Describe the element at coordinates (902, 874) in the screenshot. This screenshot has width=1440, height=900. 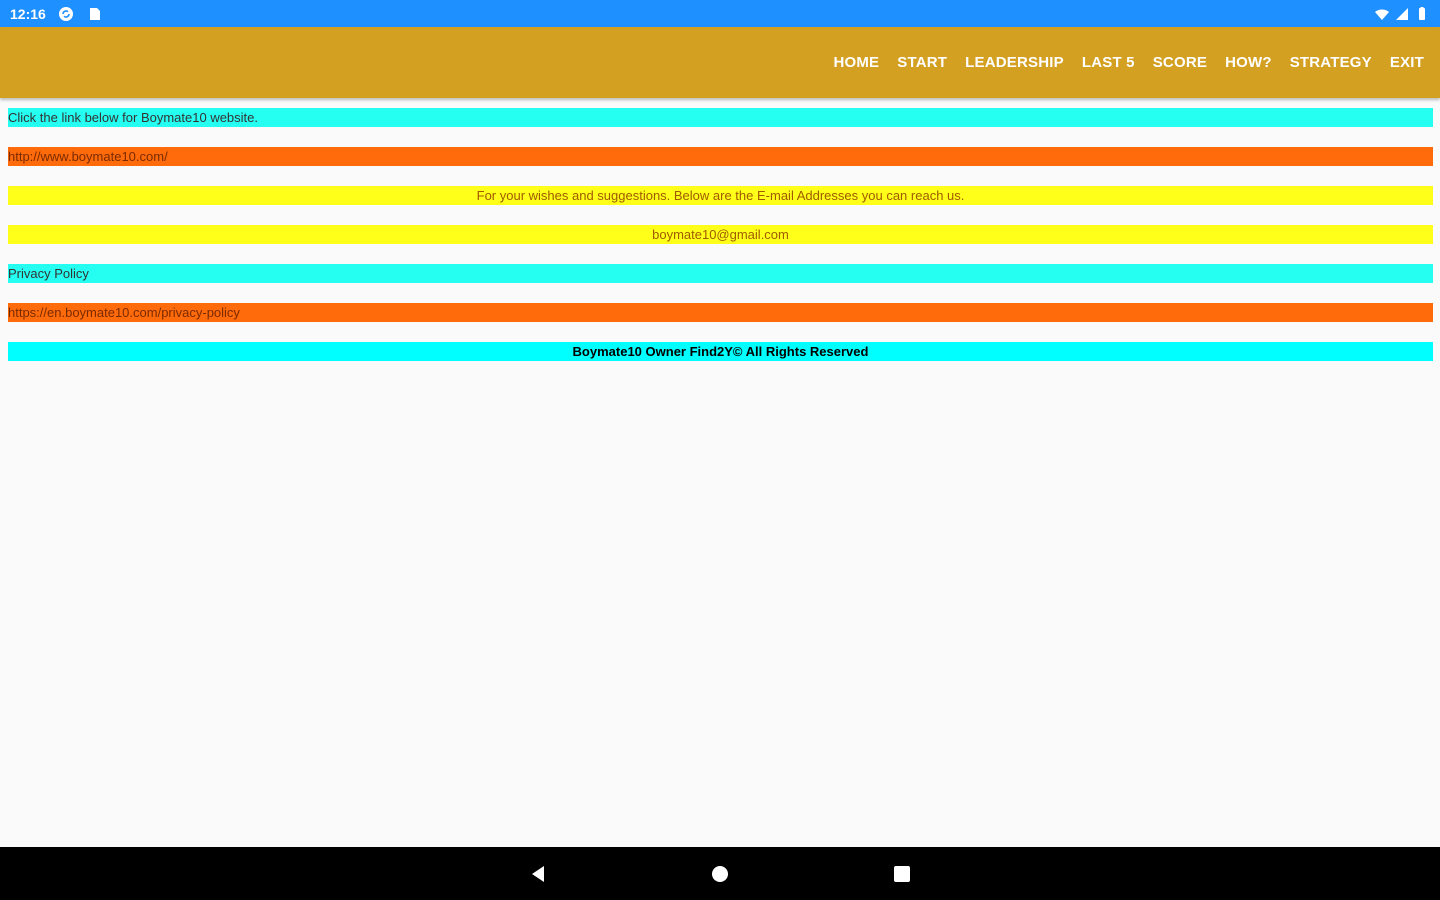
I see `recents-icon` at that location.